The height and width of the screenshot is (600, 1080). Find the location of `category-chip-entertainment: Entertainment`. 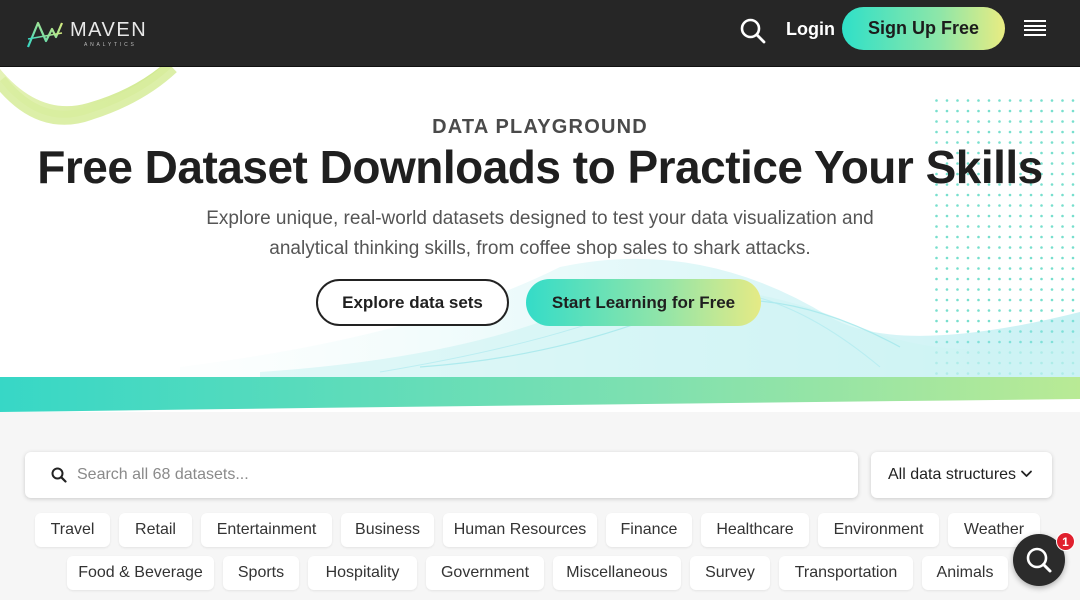

category-chip-entertainment: Entertainment is located at coordinates (266, 530).